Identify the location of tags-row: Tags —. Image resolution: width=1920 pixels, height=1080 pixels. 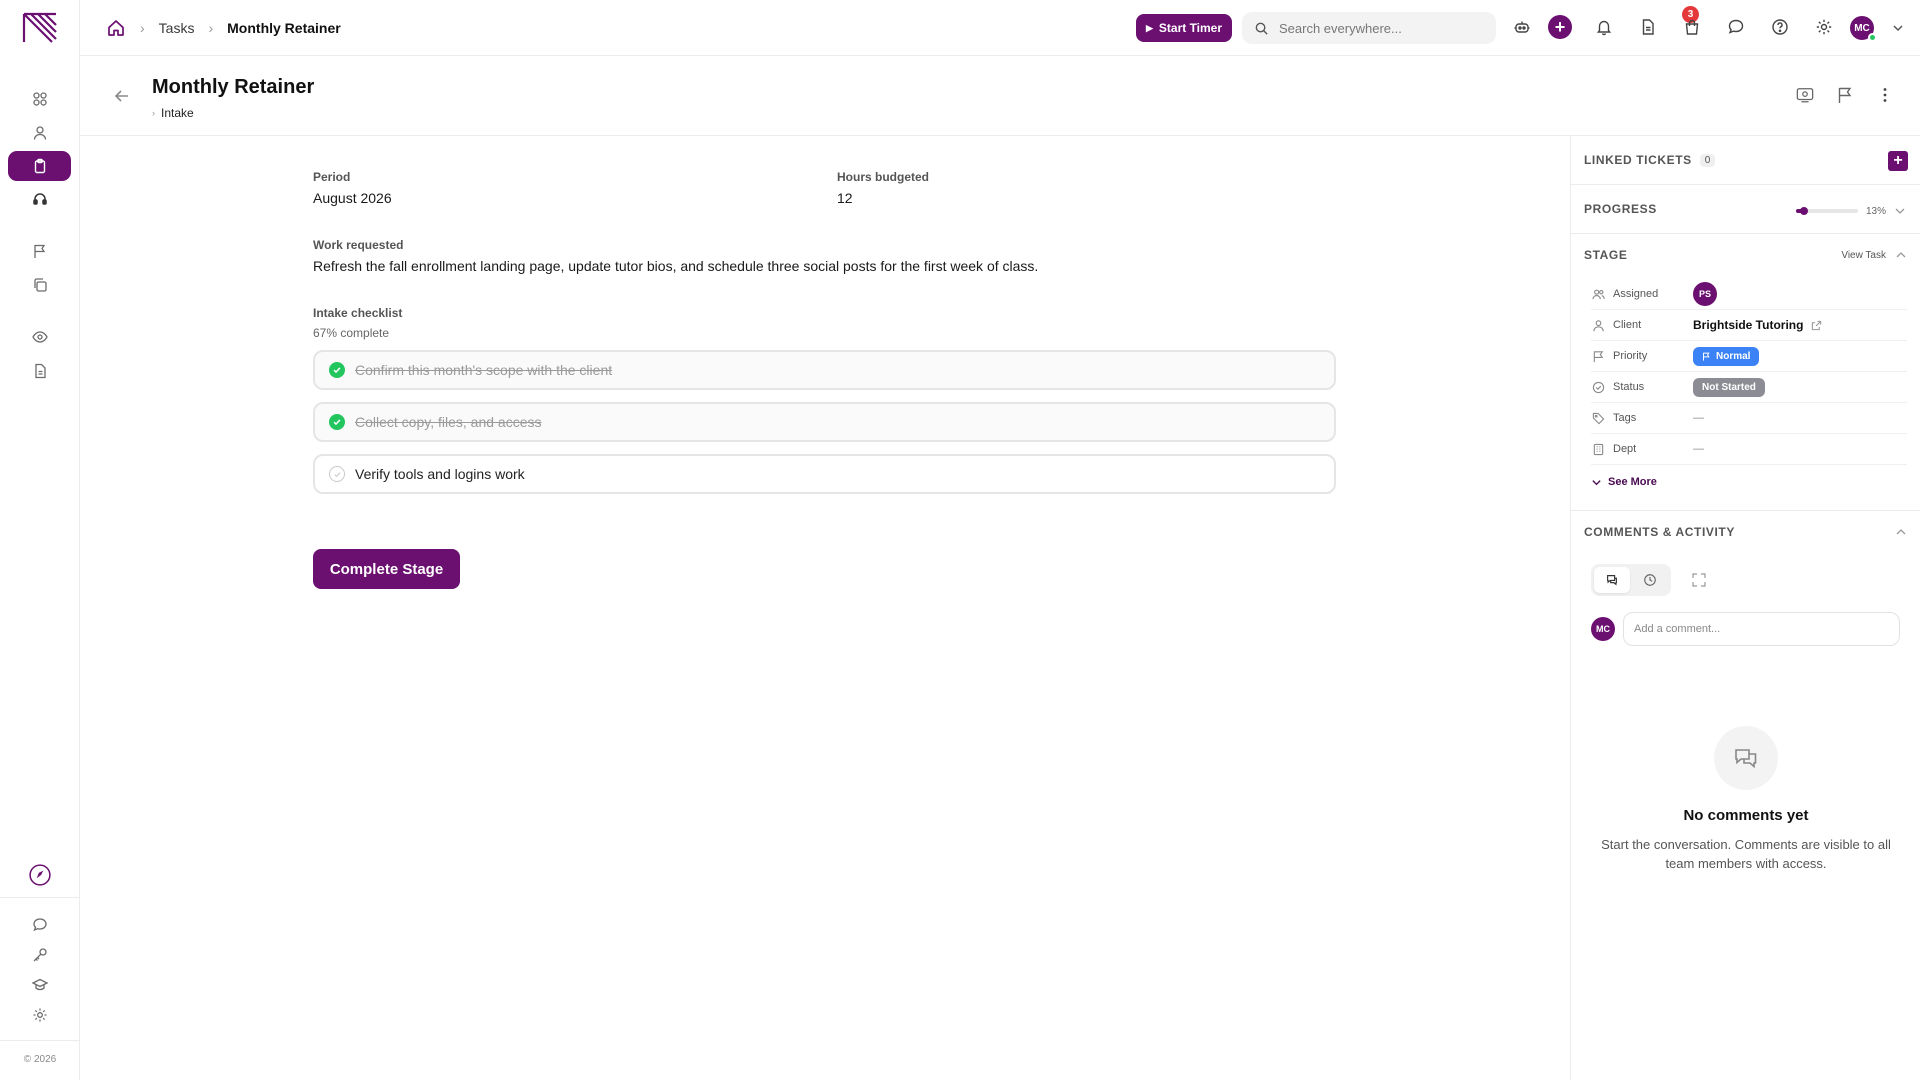
(1749, 418).